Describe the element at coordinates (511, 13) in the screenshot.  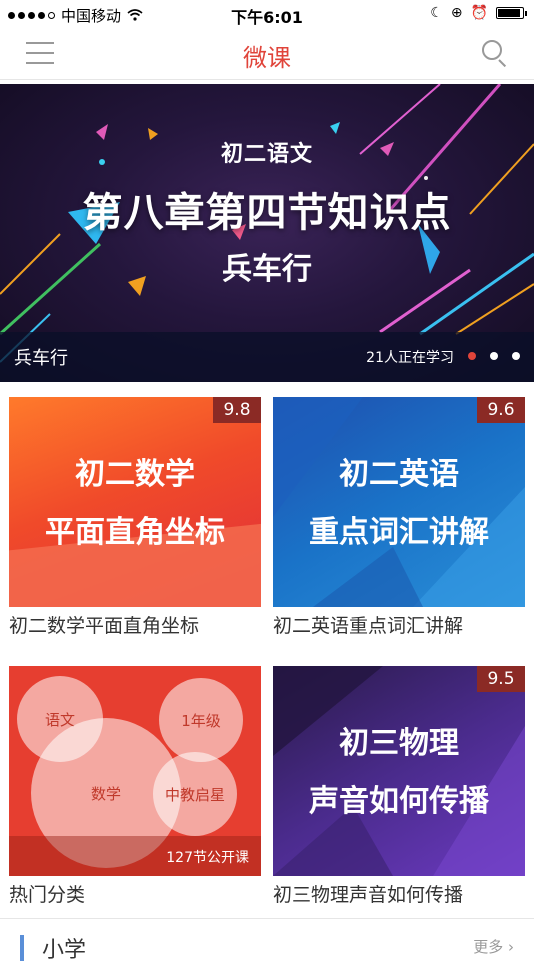
I see `battery-icon` at that location.